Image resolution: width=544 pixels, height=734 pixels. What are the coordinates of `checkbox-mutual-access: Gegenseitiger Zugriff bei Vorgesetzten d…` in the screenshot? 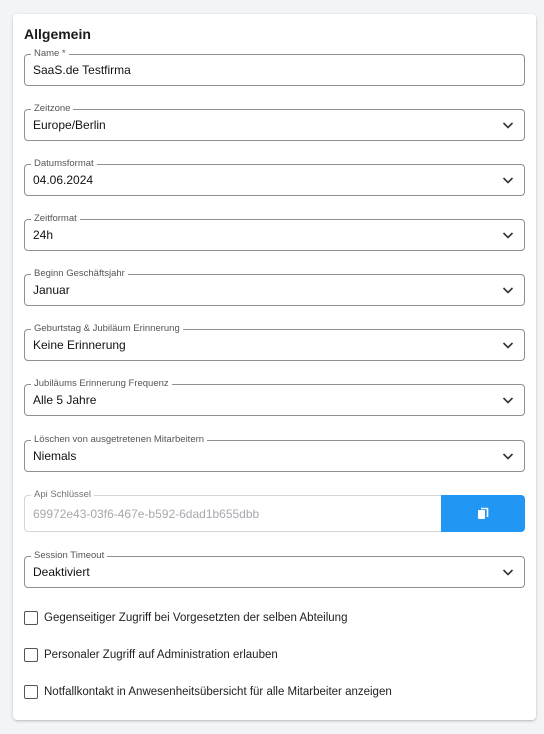 It's located at (185, 618).